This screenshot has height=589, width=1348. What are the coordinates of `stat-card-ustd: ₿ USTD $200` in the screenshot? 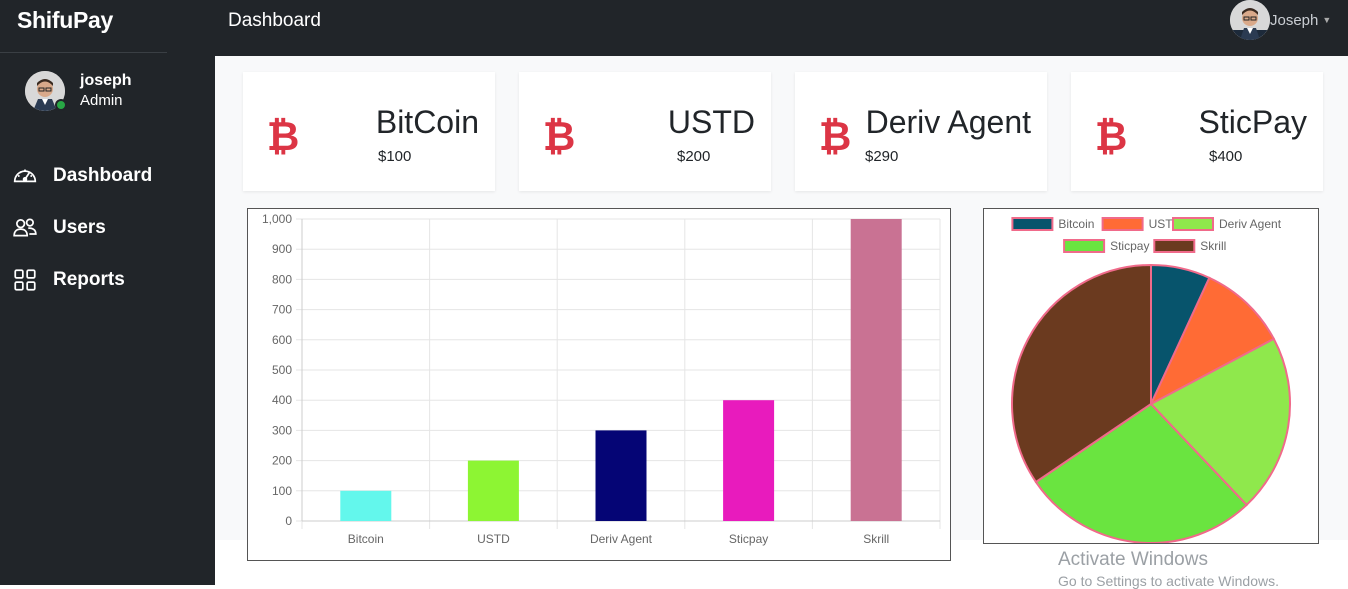 It's located at (645, 131).